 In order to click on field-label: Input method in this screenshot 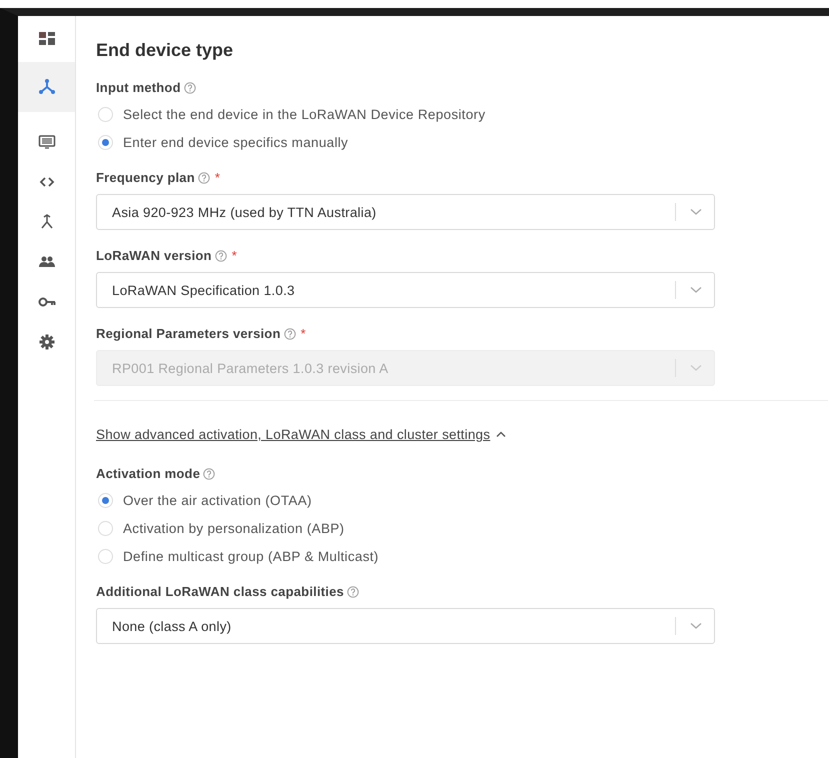, I will do `click(138, 87)`.